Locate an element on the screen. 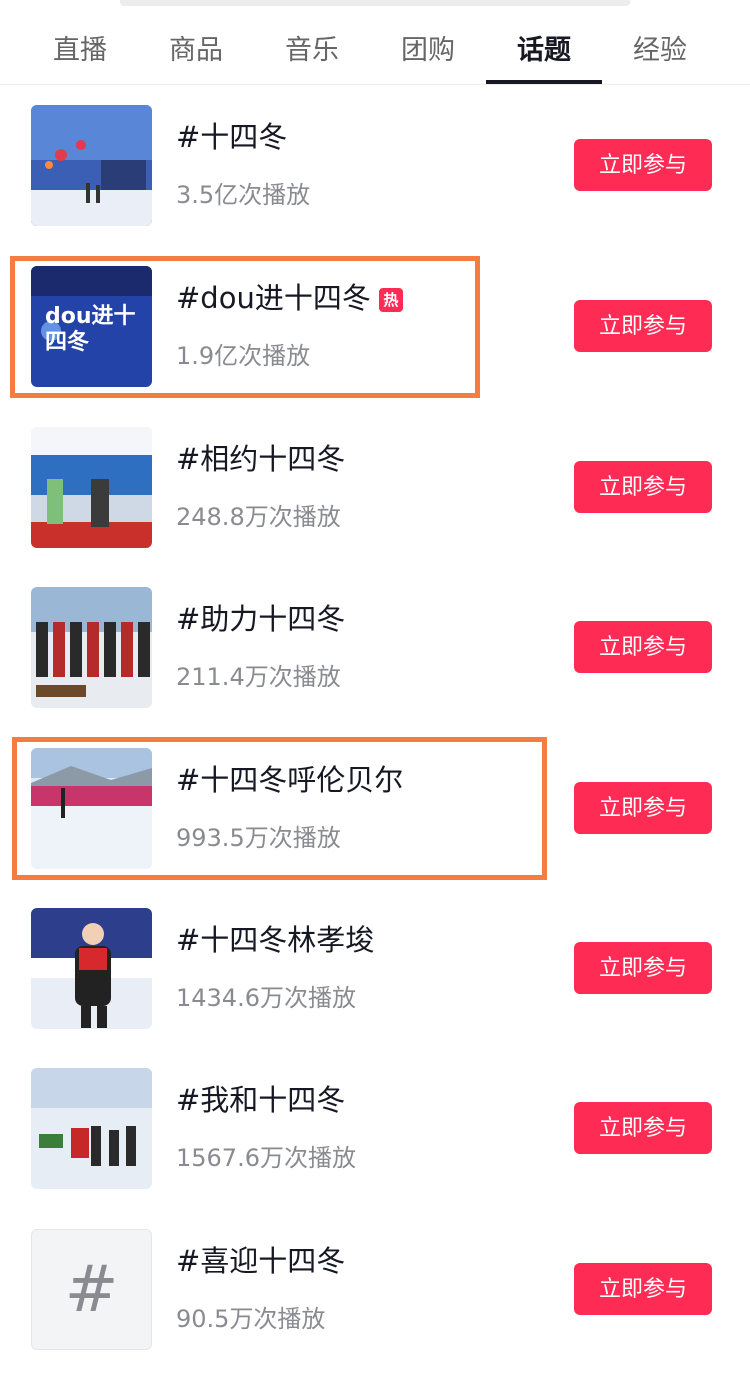 The width and height of the screenshot is (750, 1389). topic-title: #相约十四冬 is located at coordinates (260, 459).